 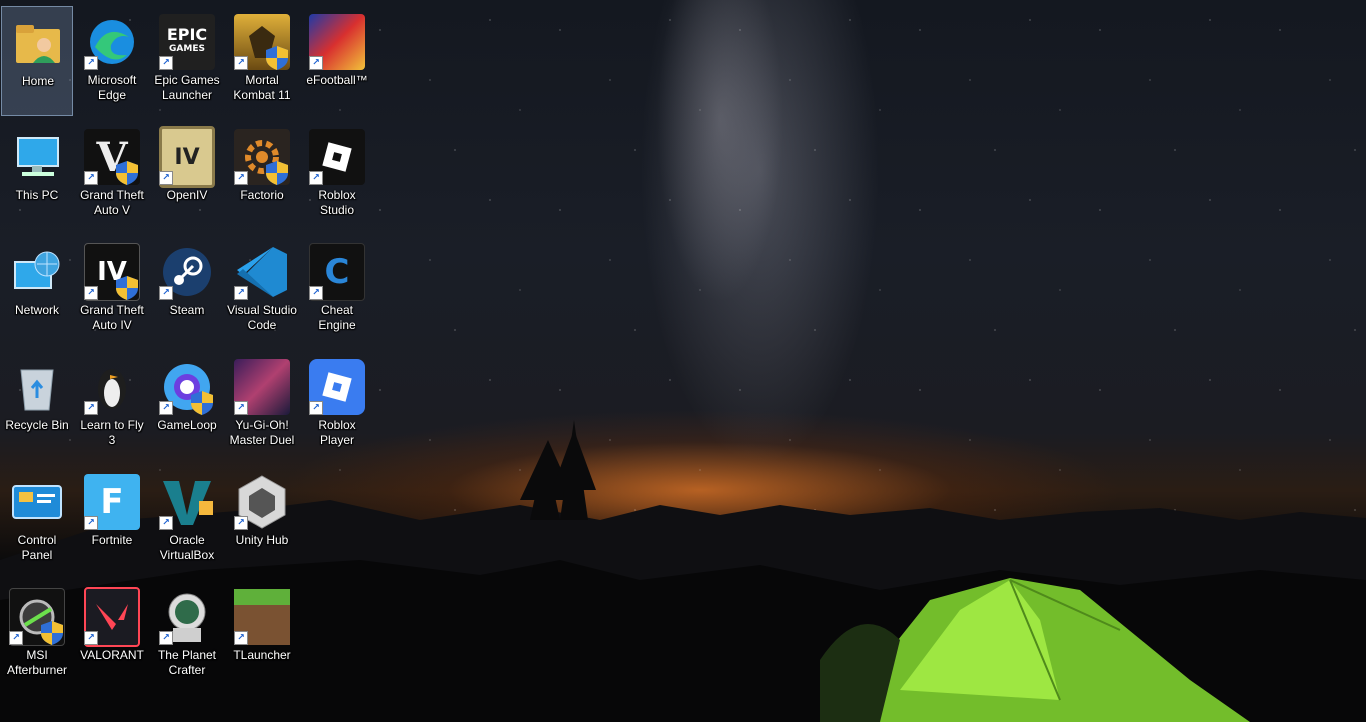 I want to click on desktop-icon-valorant: ↗ VALORANT, so click(x=112, y=636).